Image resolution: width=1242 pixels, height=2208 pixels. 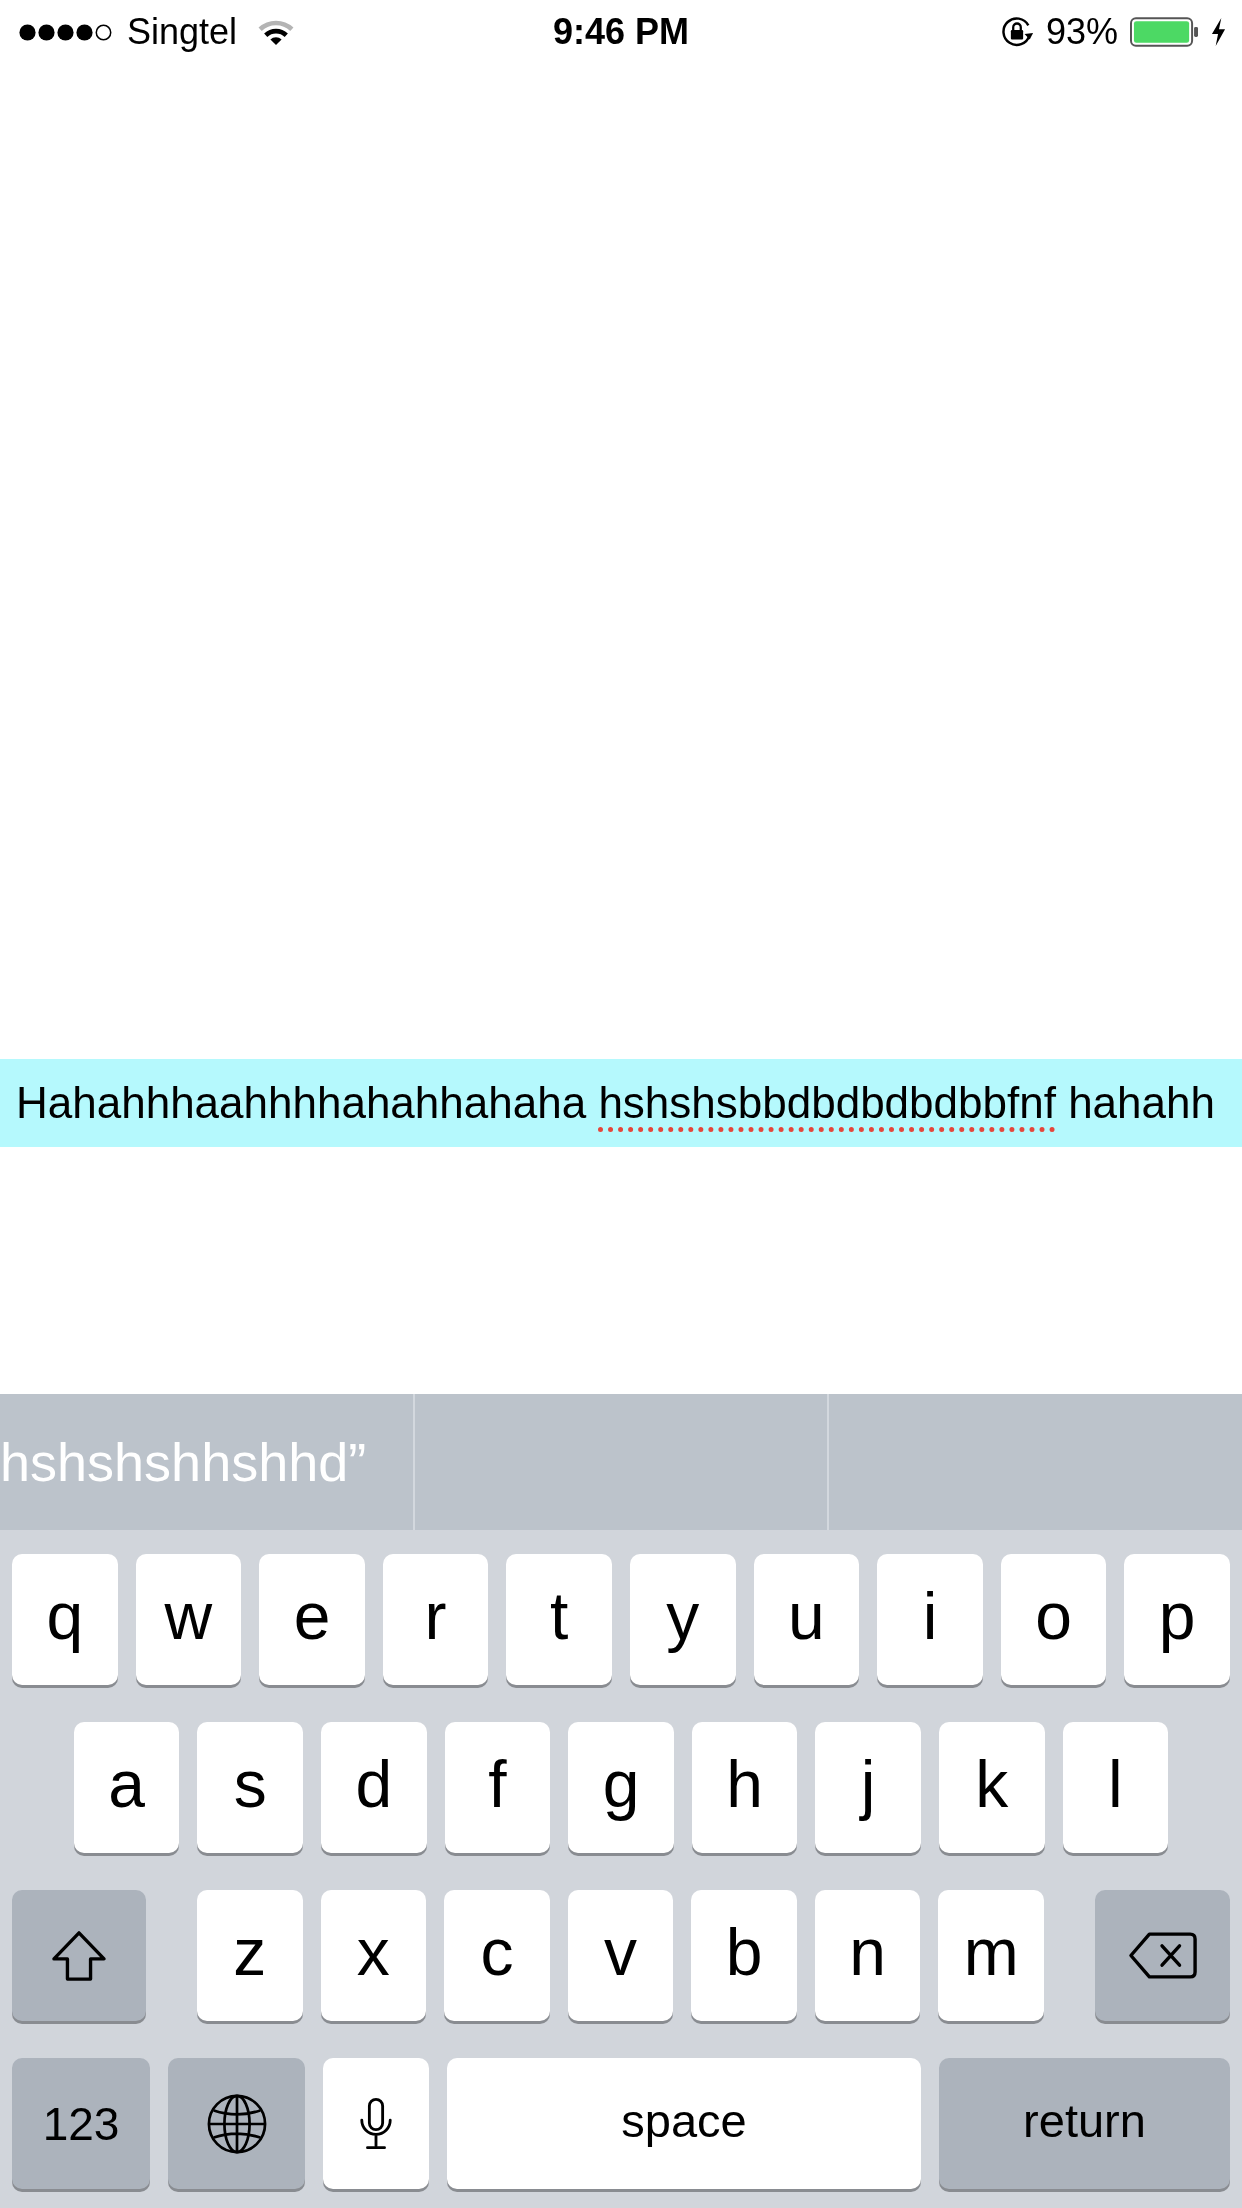 What do you see at coordinates (249, 1955) in the screenshot?
I see `letter-key: z` at bounding box center [249, 1955].